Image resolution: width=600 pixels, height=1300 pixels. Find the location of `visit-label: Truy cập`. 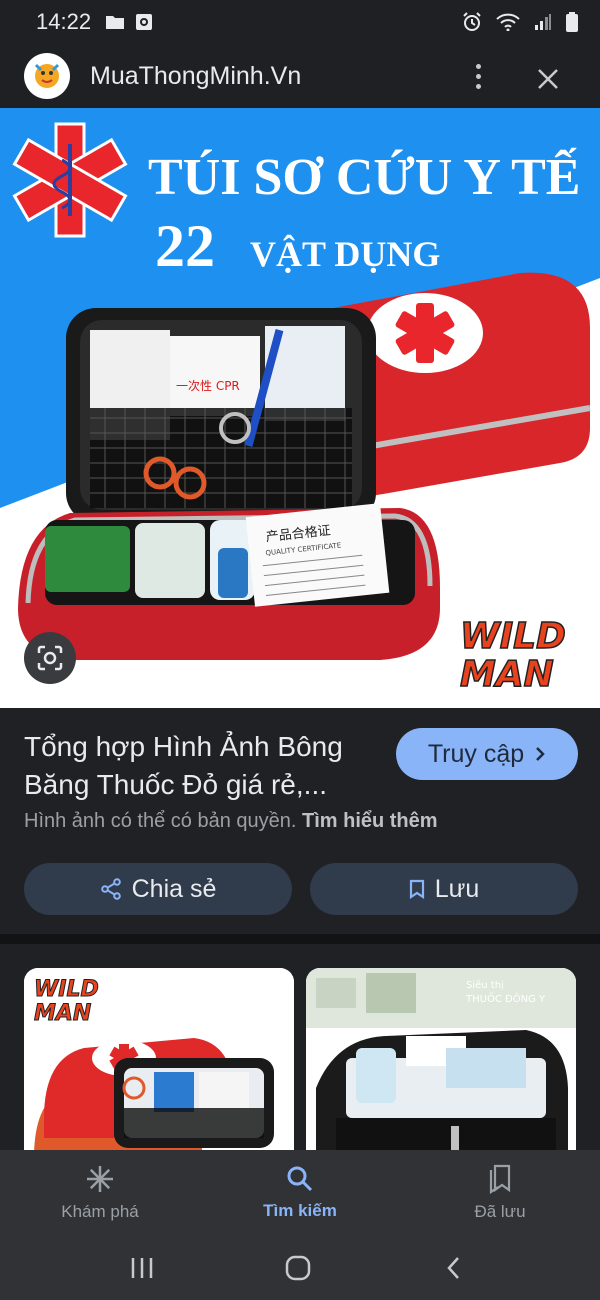

visit-label: Truy cập is located at coordinates (476, 753).